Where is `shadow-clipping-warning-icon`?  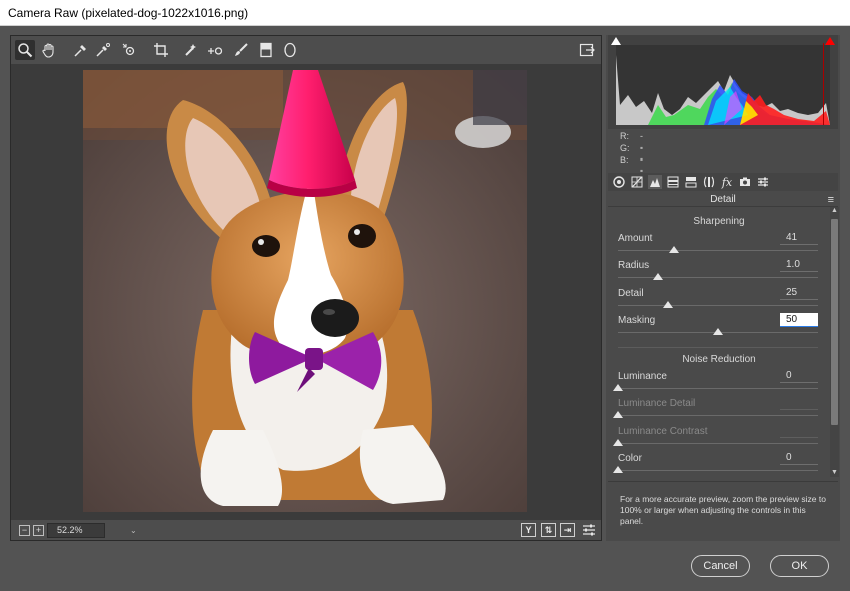 shadow-clipping-warning-icon is located at coordinates (616, 41).